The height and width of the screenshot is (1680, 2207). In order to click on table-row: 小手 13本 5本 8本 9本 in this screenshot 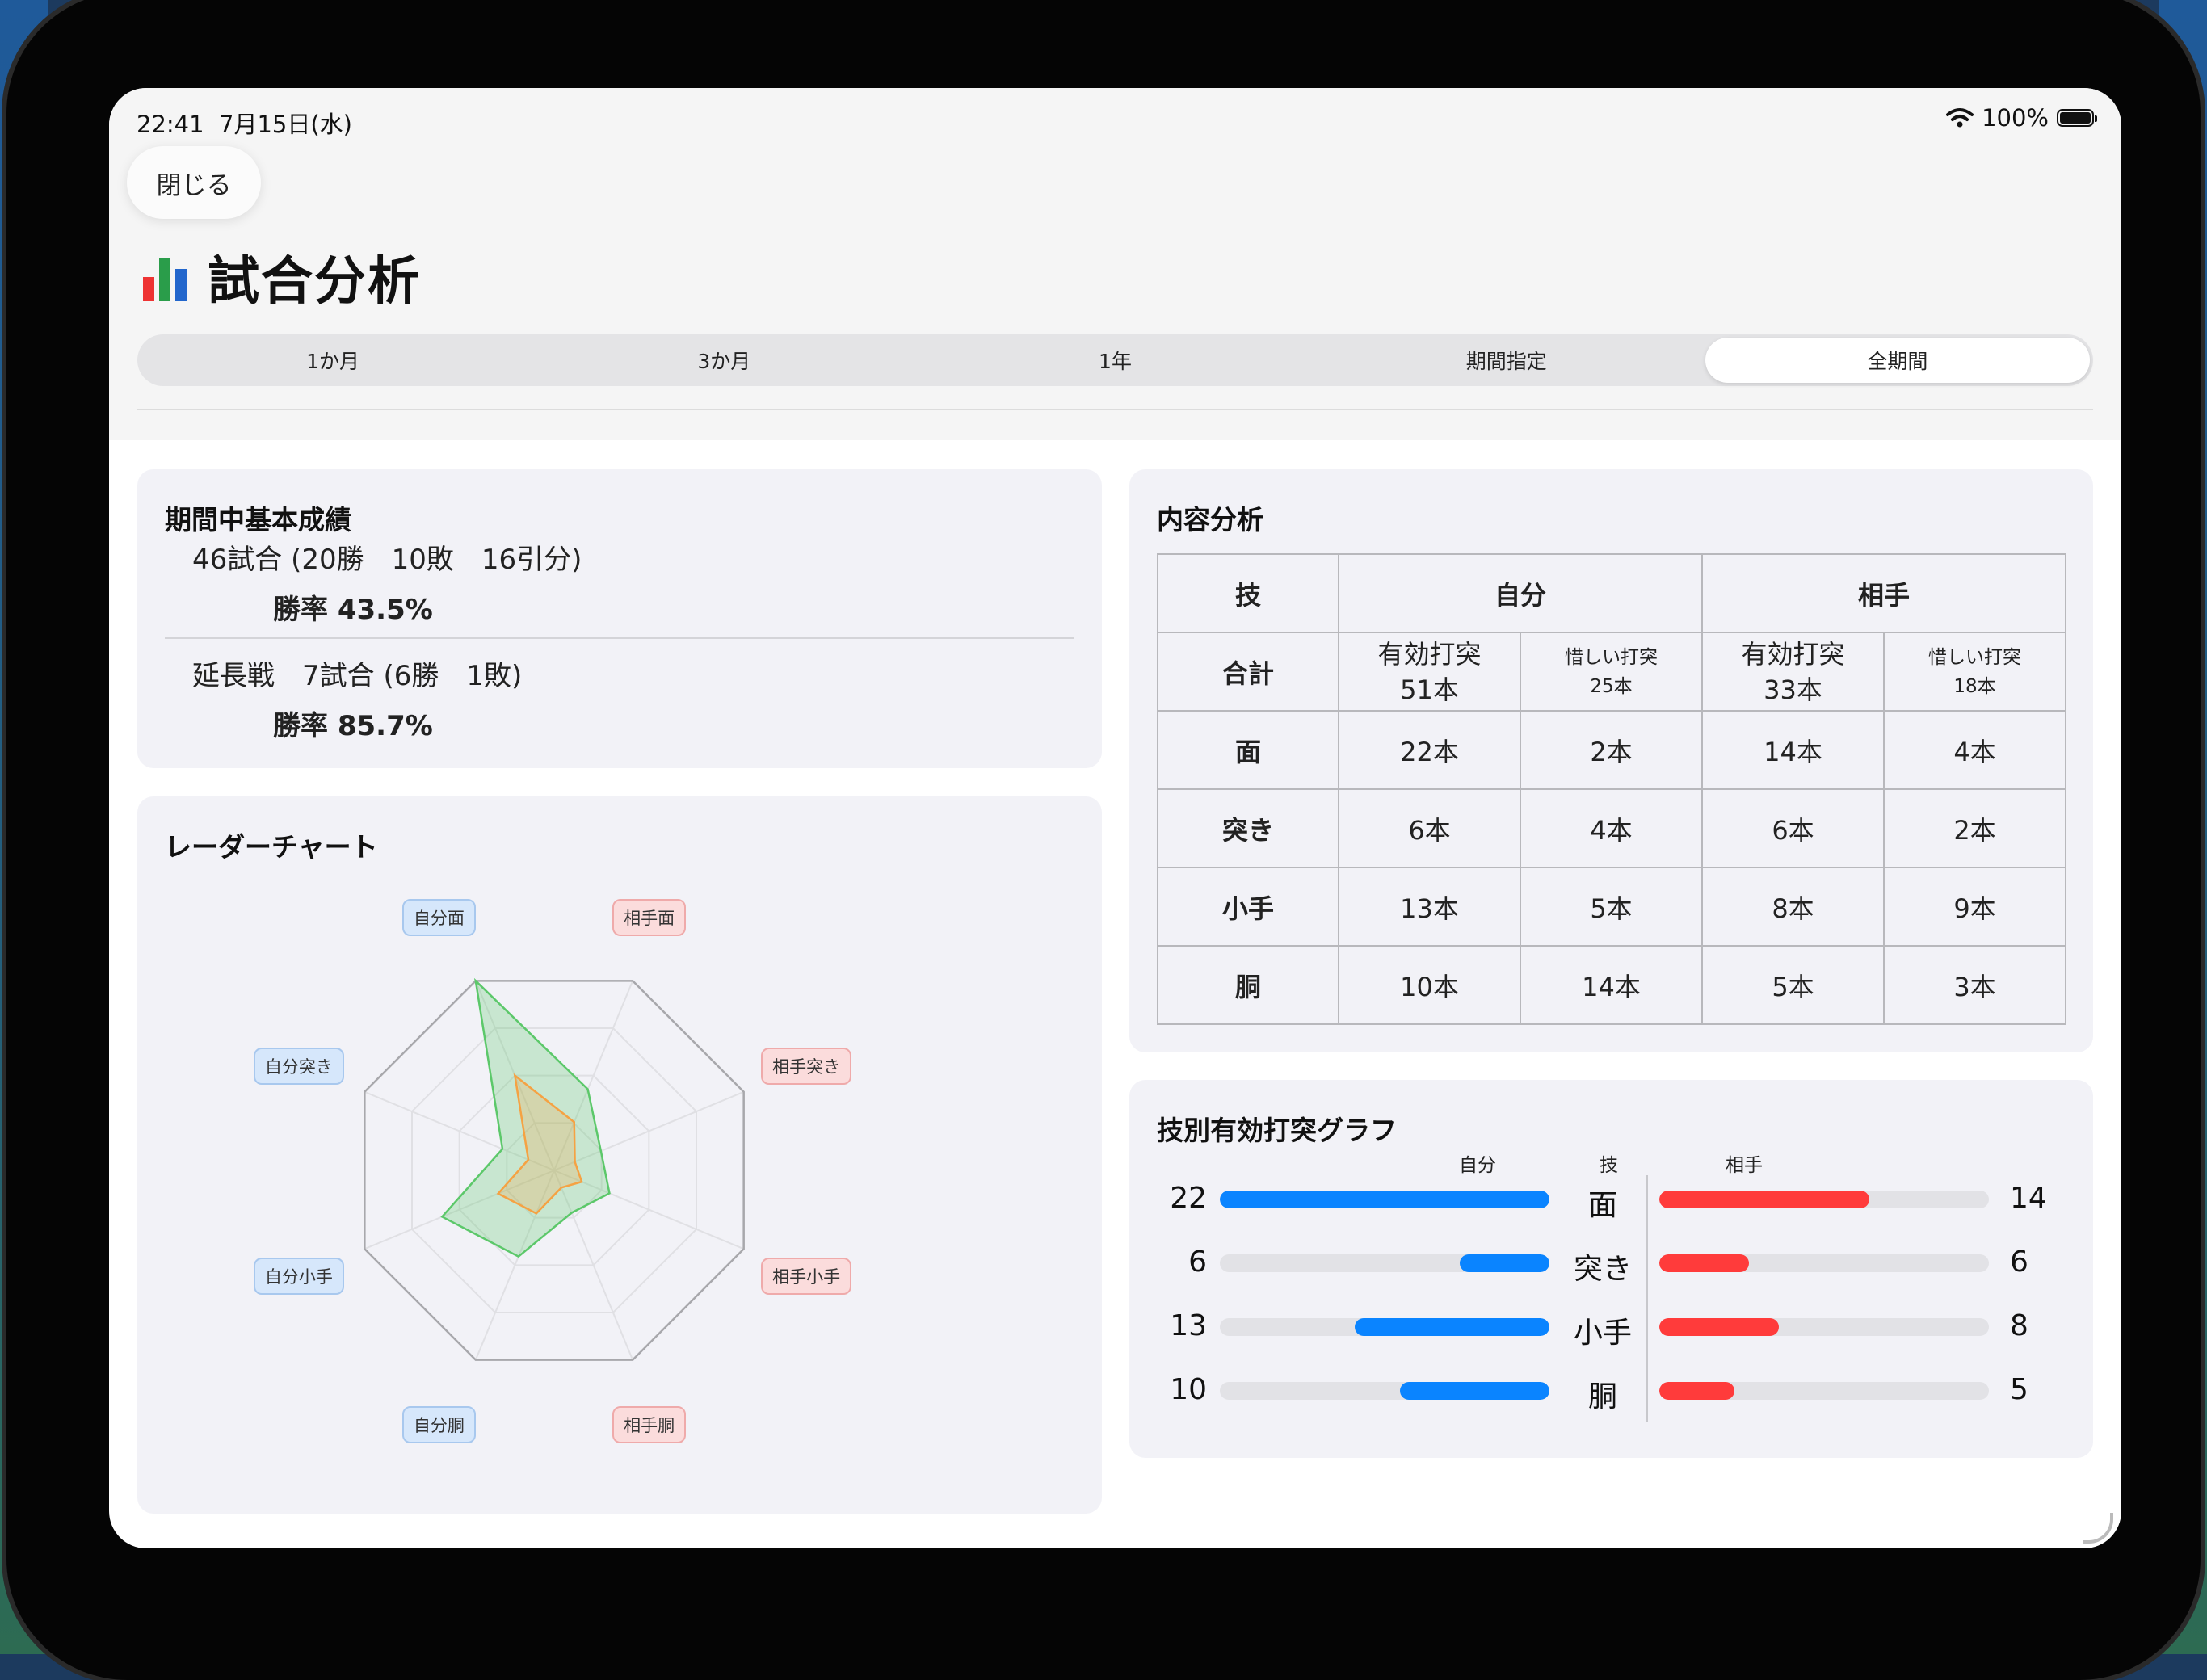, I will do `click(1611, 907)`.